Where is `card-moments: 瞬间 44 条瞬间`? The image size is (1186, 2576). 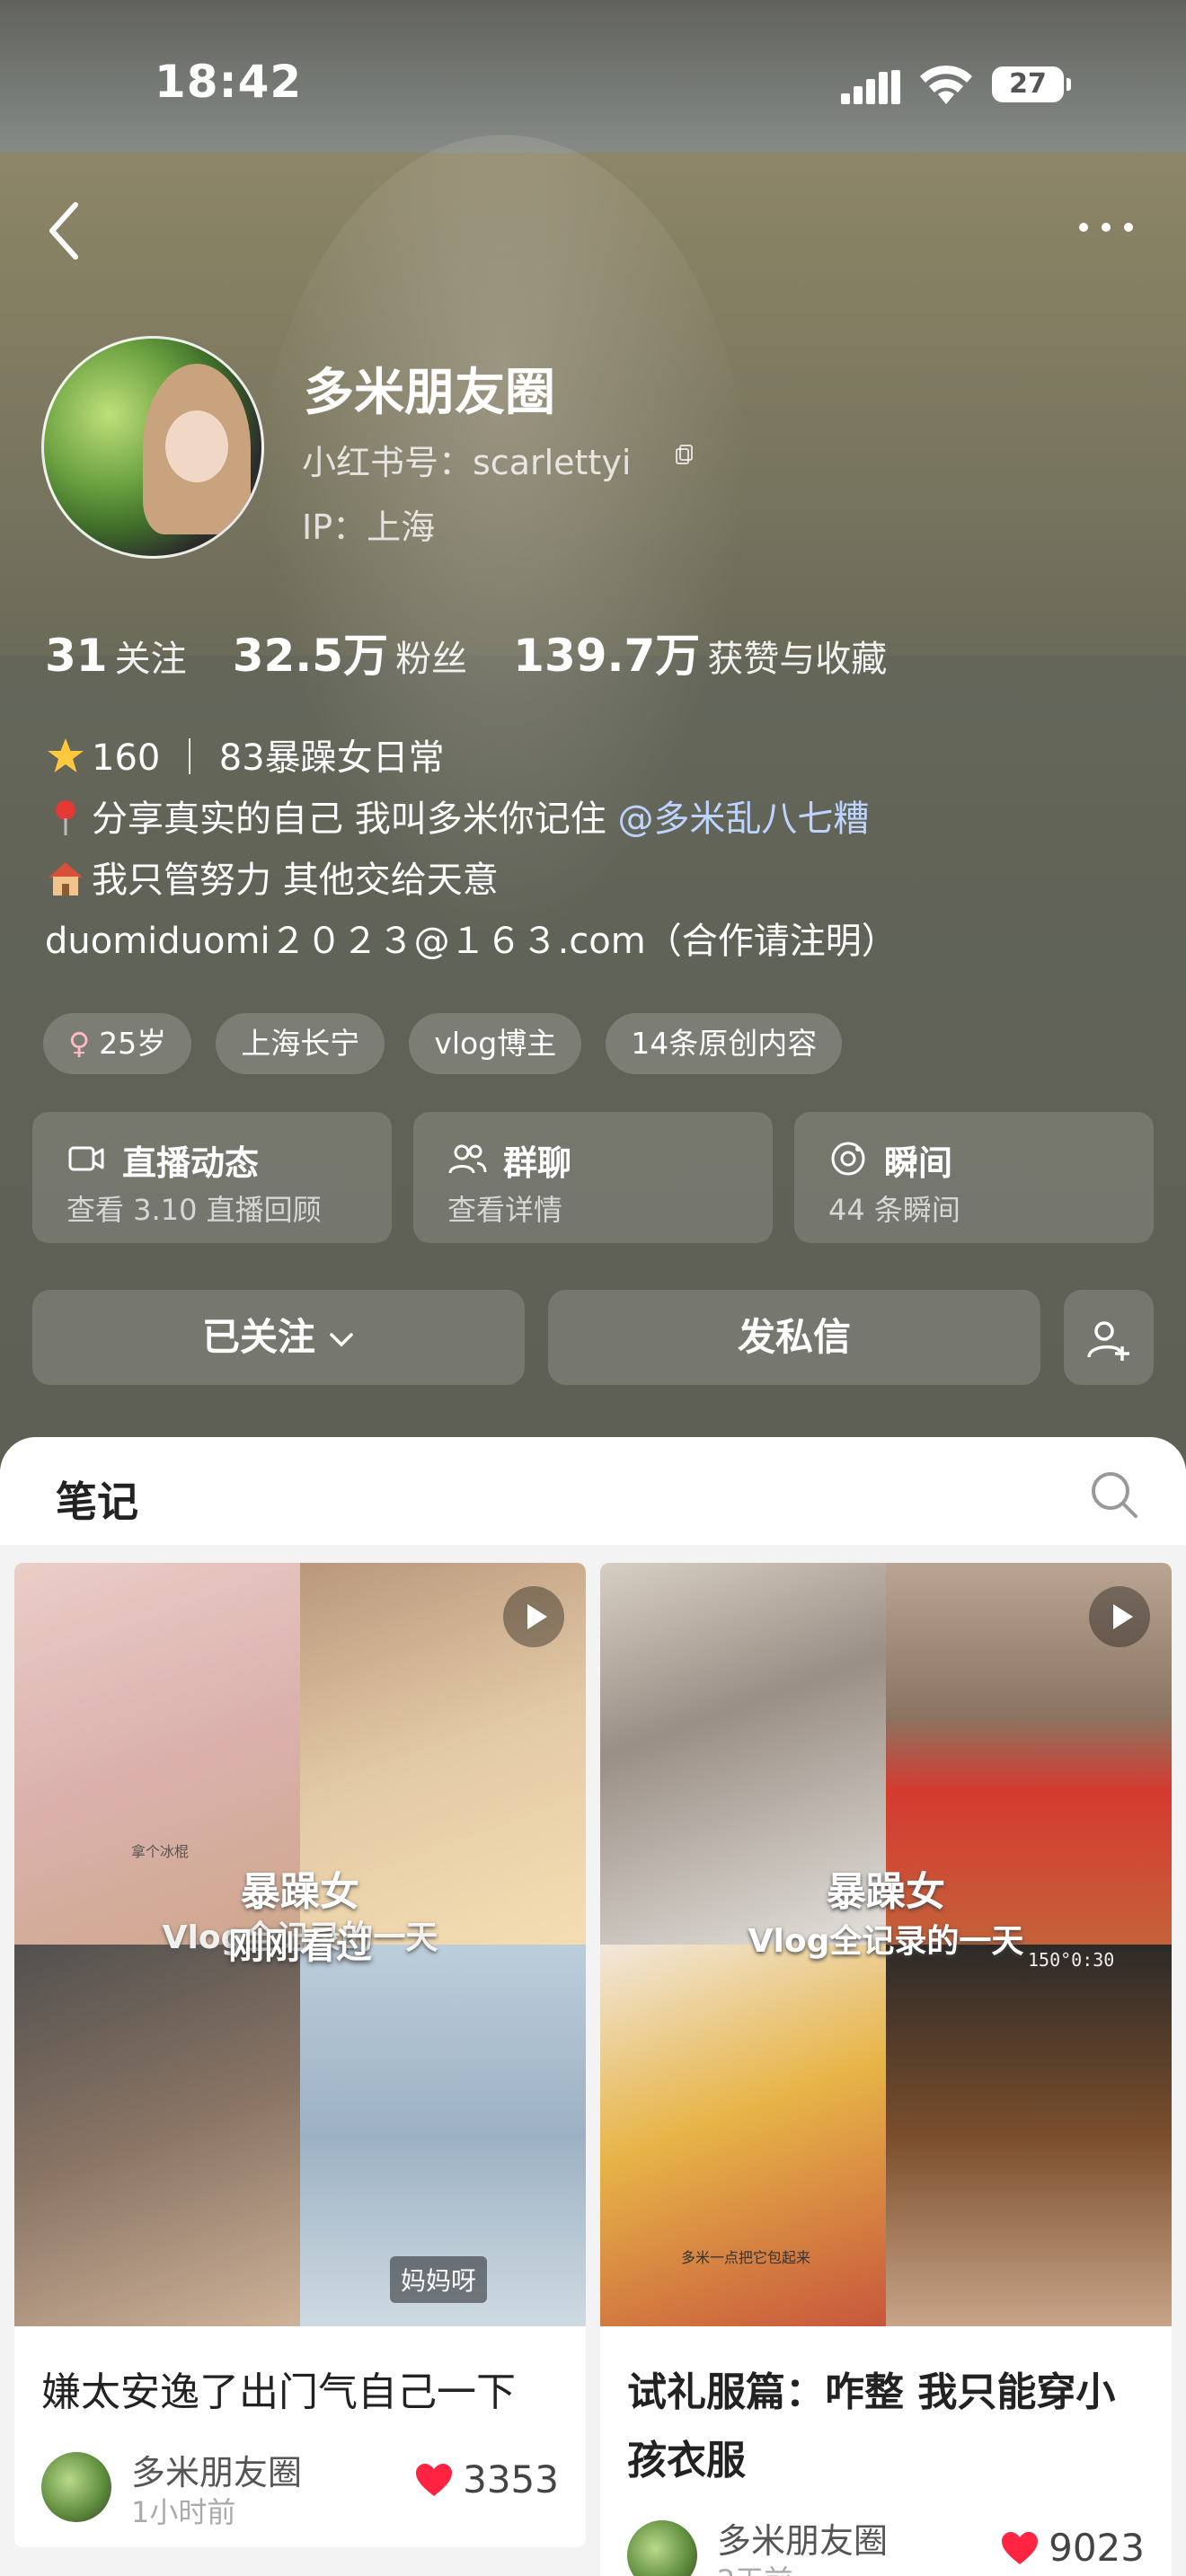
card-moments: 瞬间 44 条瞬间 is located at coordinates (974, 1177).